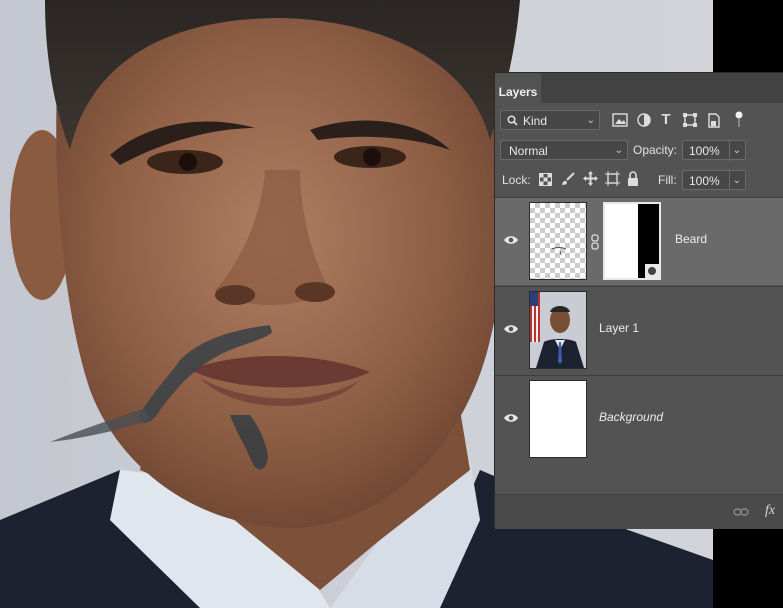 The width and height of the screenshot is (783, 608). What do you see at coordinates (564, 150) in the screenshot?
I see `blend-mode-dropdown: Normal ⌄` at bounding box center [564, 150].